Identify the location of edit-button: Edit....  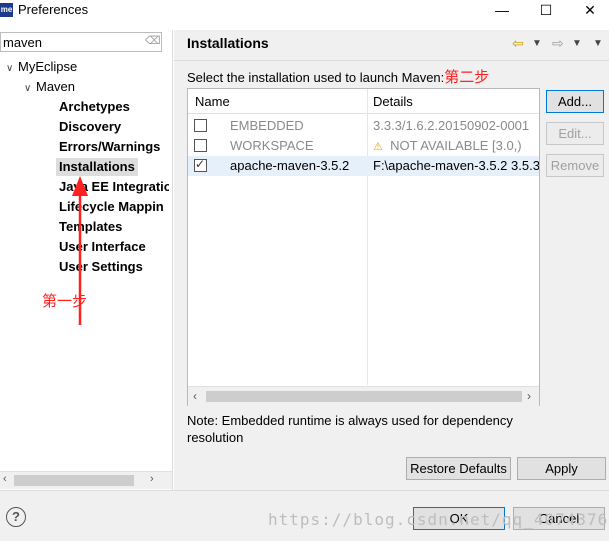
(575, 133).